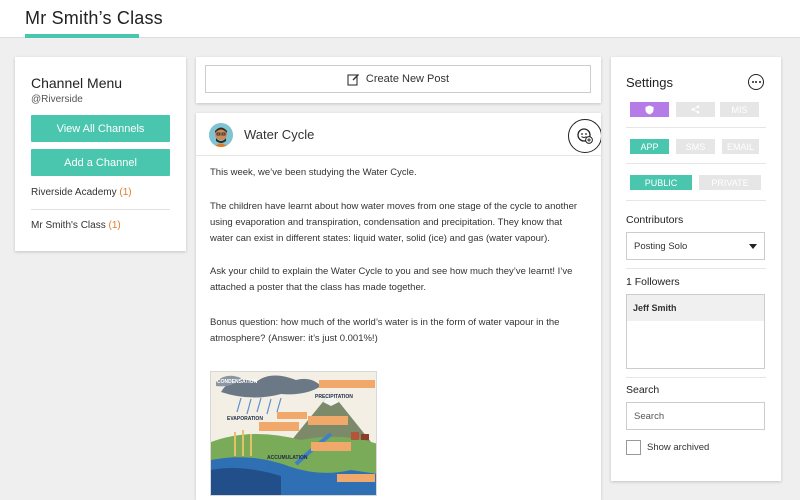 Image resolution: width=800 pixels, height=500 pixels. Describe the element at coordinates (82, 36) in the screenshot. I see `title-underline` at that location.